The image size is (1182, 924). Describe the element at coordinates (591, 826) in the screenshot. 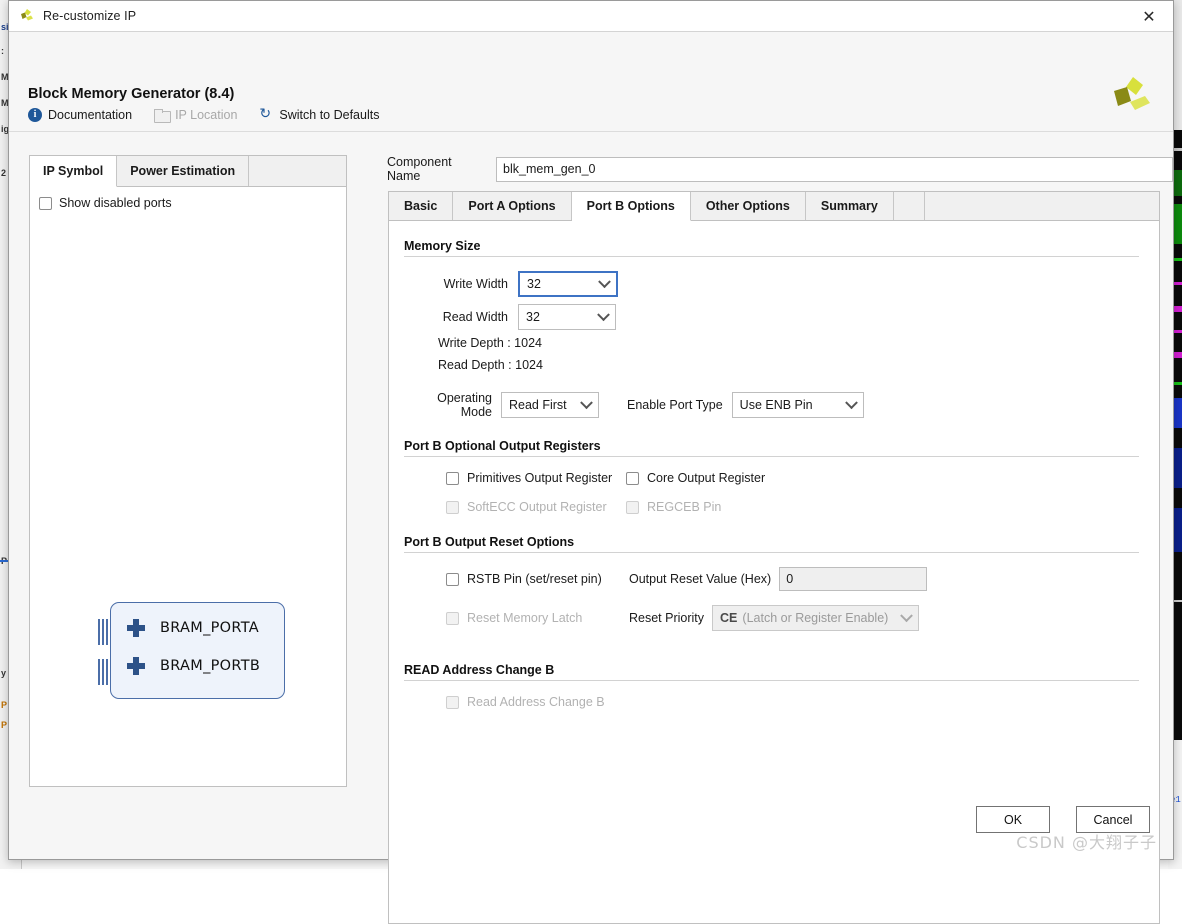

I see `dialog-footer: OK Cancel CSDN @大翔子子` at that location.